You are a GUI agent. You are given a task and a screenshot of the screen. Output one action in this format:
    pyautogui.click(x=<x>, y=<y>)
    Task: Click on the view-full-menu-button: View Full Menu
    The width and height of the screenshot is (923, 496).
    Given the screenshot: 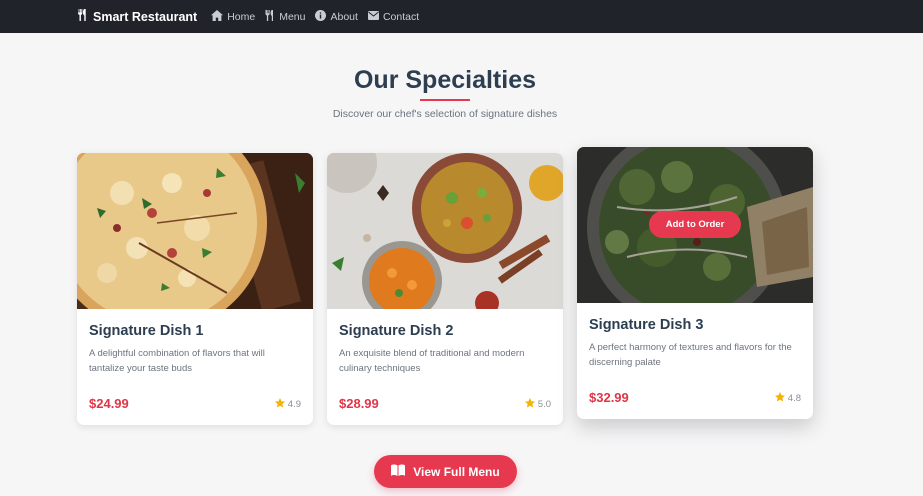 What is the action you would take?
    pyautogui.click(x=445, y=471)
    